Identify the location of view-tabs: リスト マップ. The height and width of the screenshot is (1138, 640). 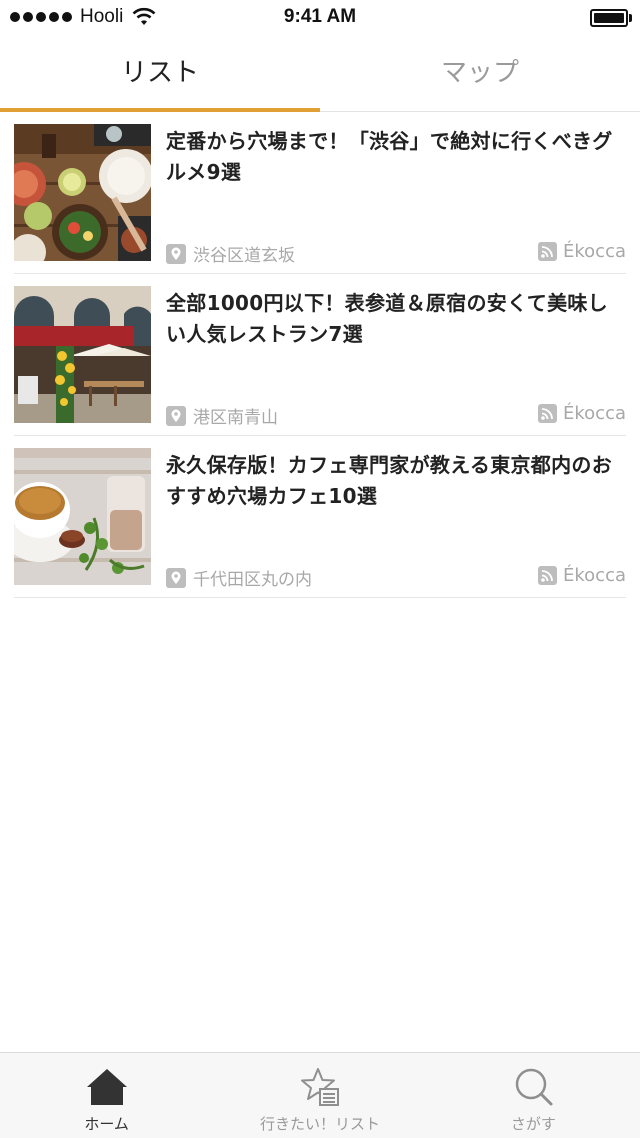
(320, 74).